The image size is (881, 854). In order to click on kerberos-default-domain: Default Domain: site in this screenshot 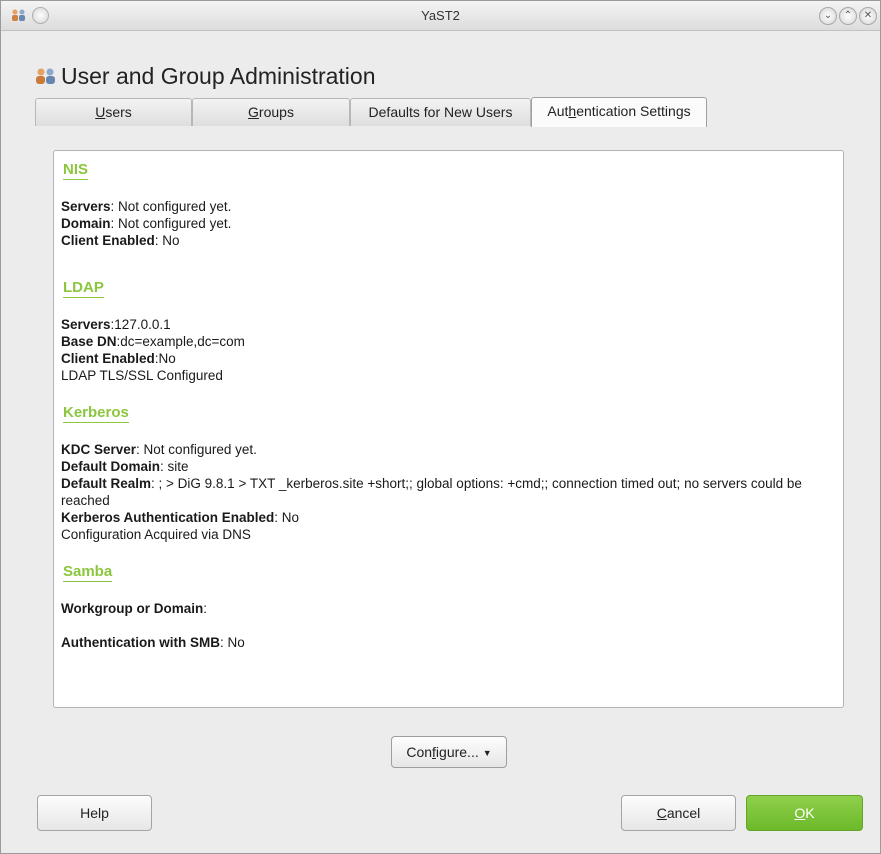, I will do `click(125, 466)`.